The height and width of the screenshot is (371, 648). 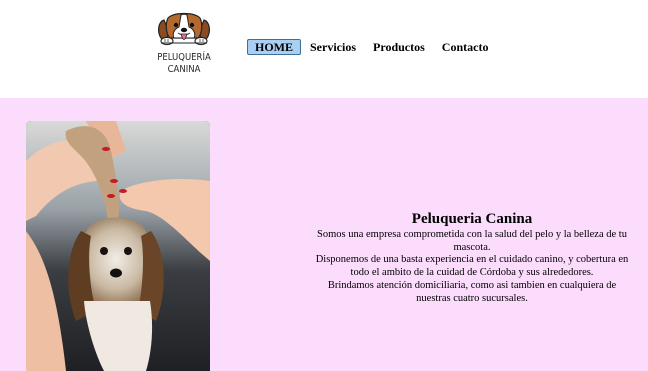 I want to click on nav-contacto: Contacto, so click(x=465, y=47).